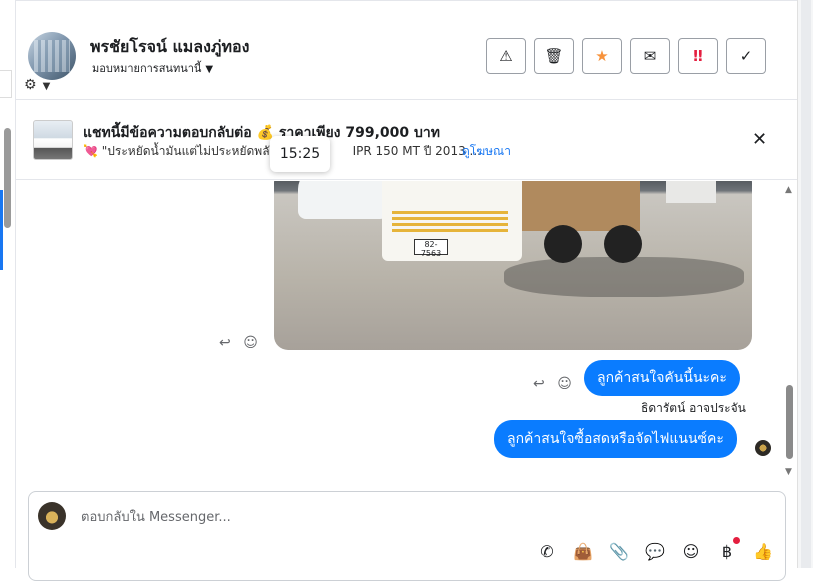  I want to click on read-receipt-avatar, so click(763, 448).